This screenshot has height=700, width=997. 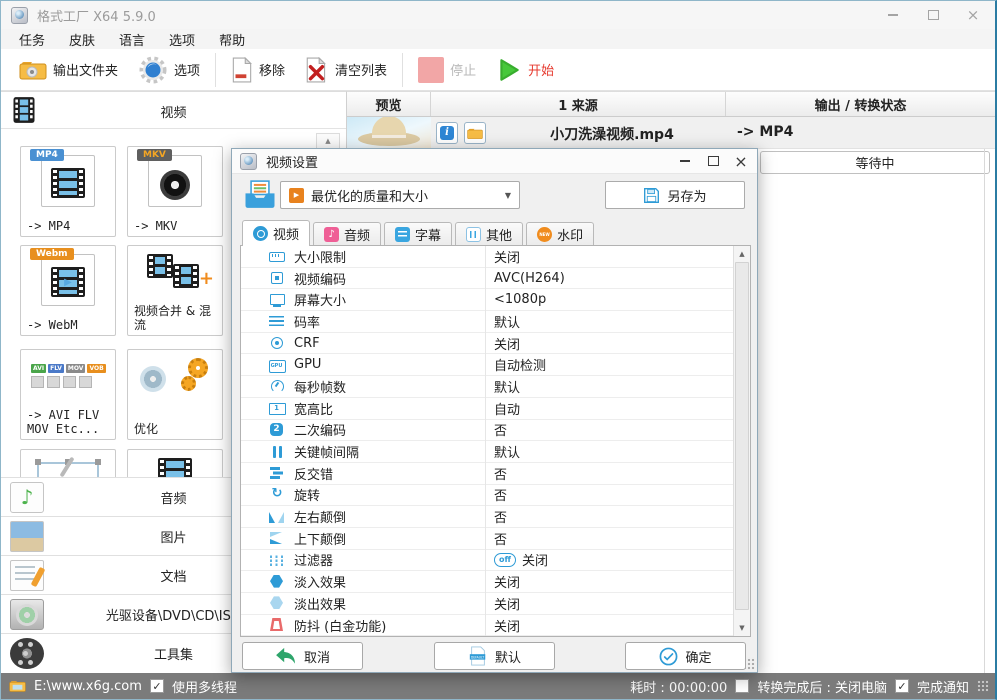 What do you see at coordinates (308, 365) in the screenshot?
I see `setting-label: GPU` at bounding box center [308, 365].